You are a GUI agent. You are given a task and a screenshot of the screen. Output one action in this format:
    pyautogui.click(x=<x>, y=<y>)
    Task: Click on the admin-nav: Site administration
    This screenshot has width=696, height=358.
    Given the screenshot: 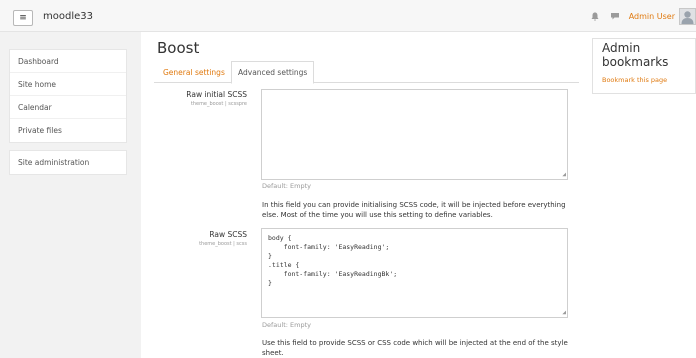 What is the action you would take?
    pyautogui.click(x=68, y=162)
    